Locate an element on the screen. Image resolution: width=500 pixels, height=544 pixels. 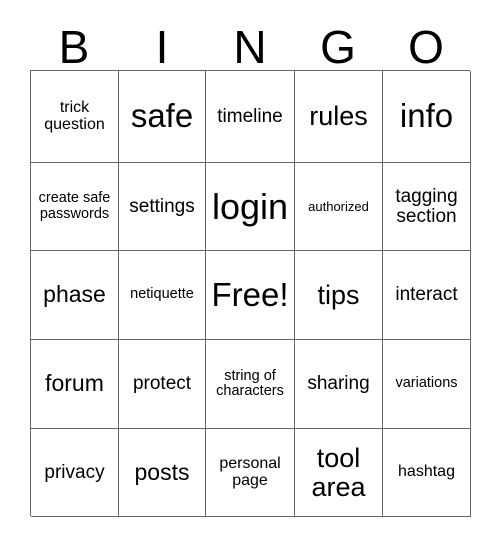
bingo-cell-g3: tips is located at coordinates (339, 295).